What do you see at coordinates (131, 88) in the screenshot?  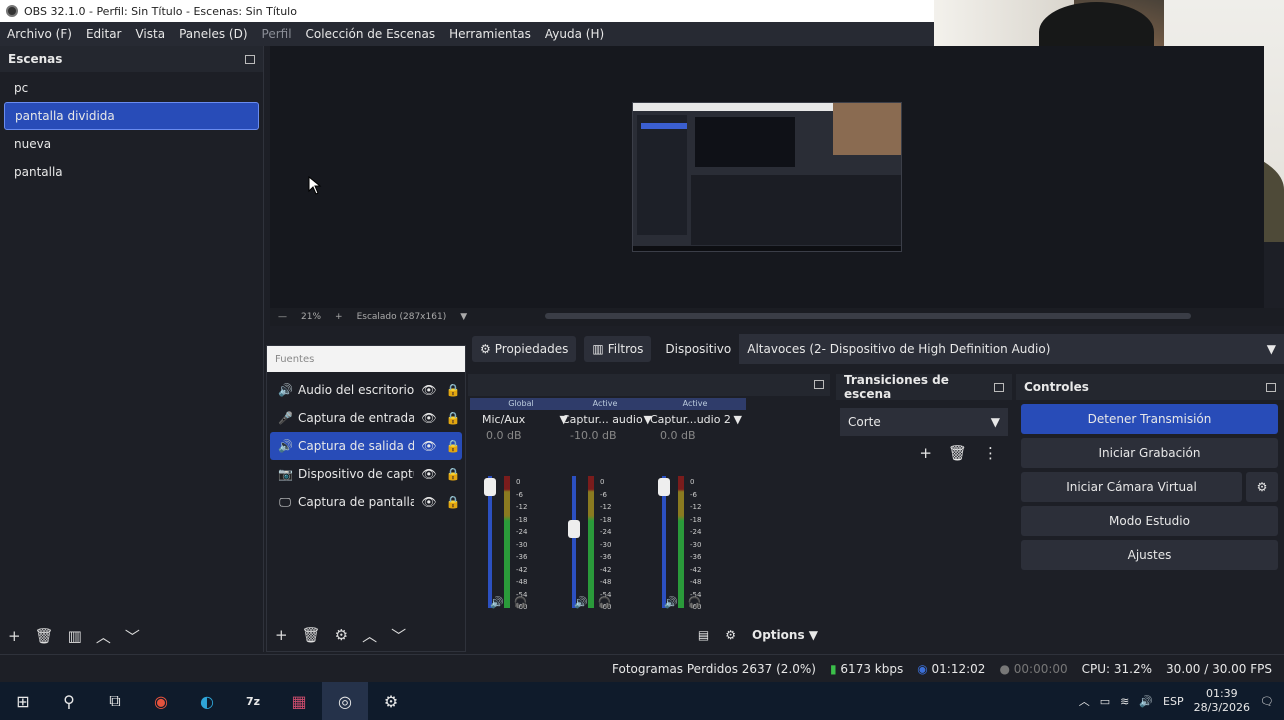 I see `scene-item: pc` at bounding box center [131, 88].